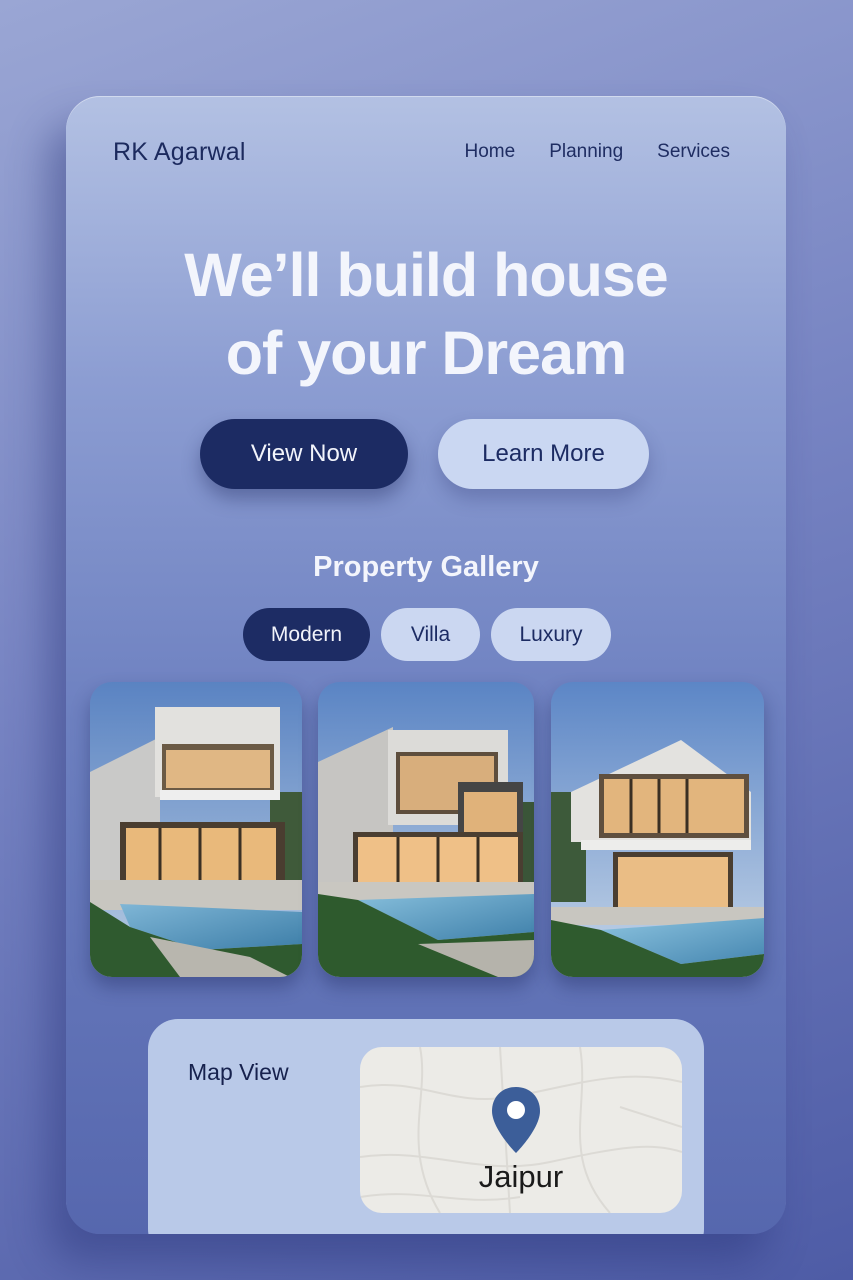 The width and height of the screenshot is (853, 1280). I want to click on hero-line-2: of your Dream, so click(426, 353).